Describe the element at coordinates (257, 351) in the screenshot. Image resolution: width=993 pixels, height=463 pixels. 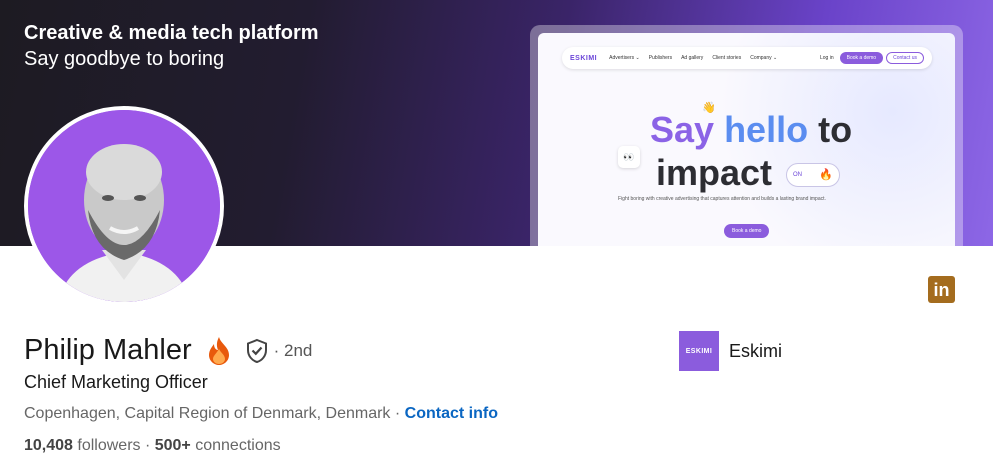
I see `verified-shield-icon` at that location.